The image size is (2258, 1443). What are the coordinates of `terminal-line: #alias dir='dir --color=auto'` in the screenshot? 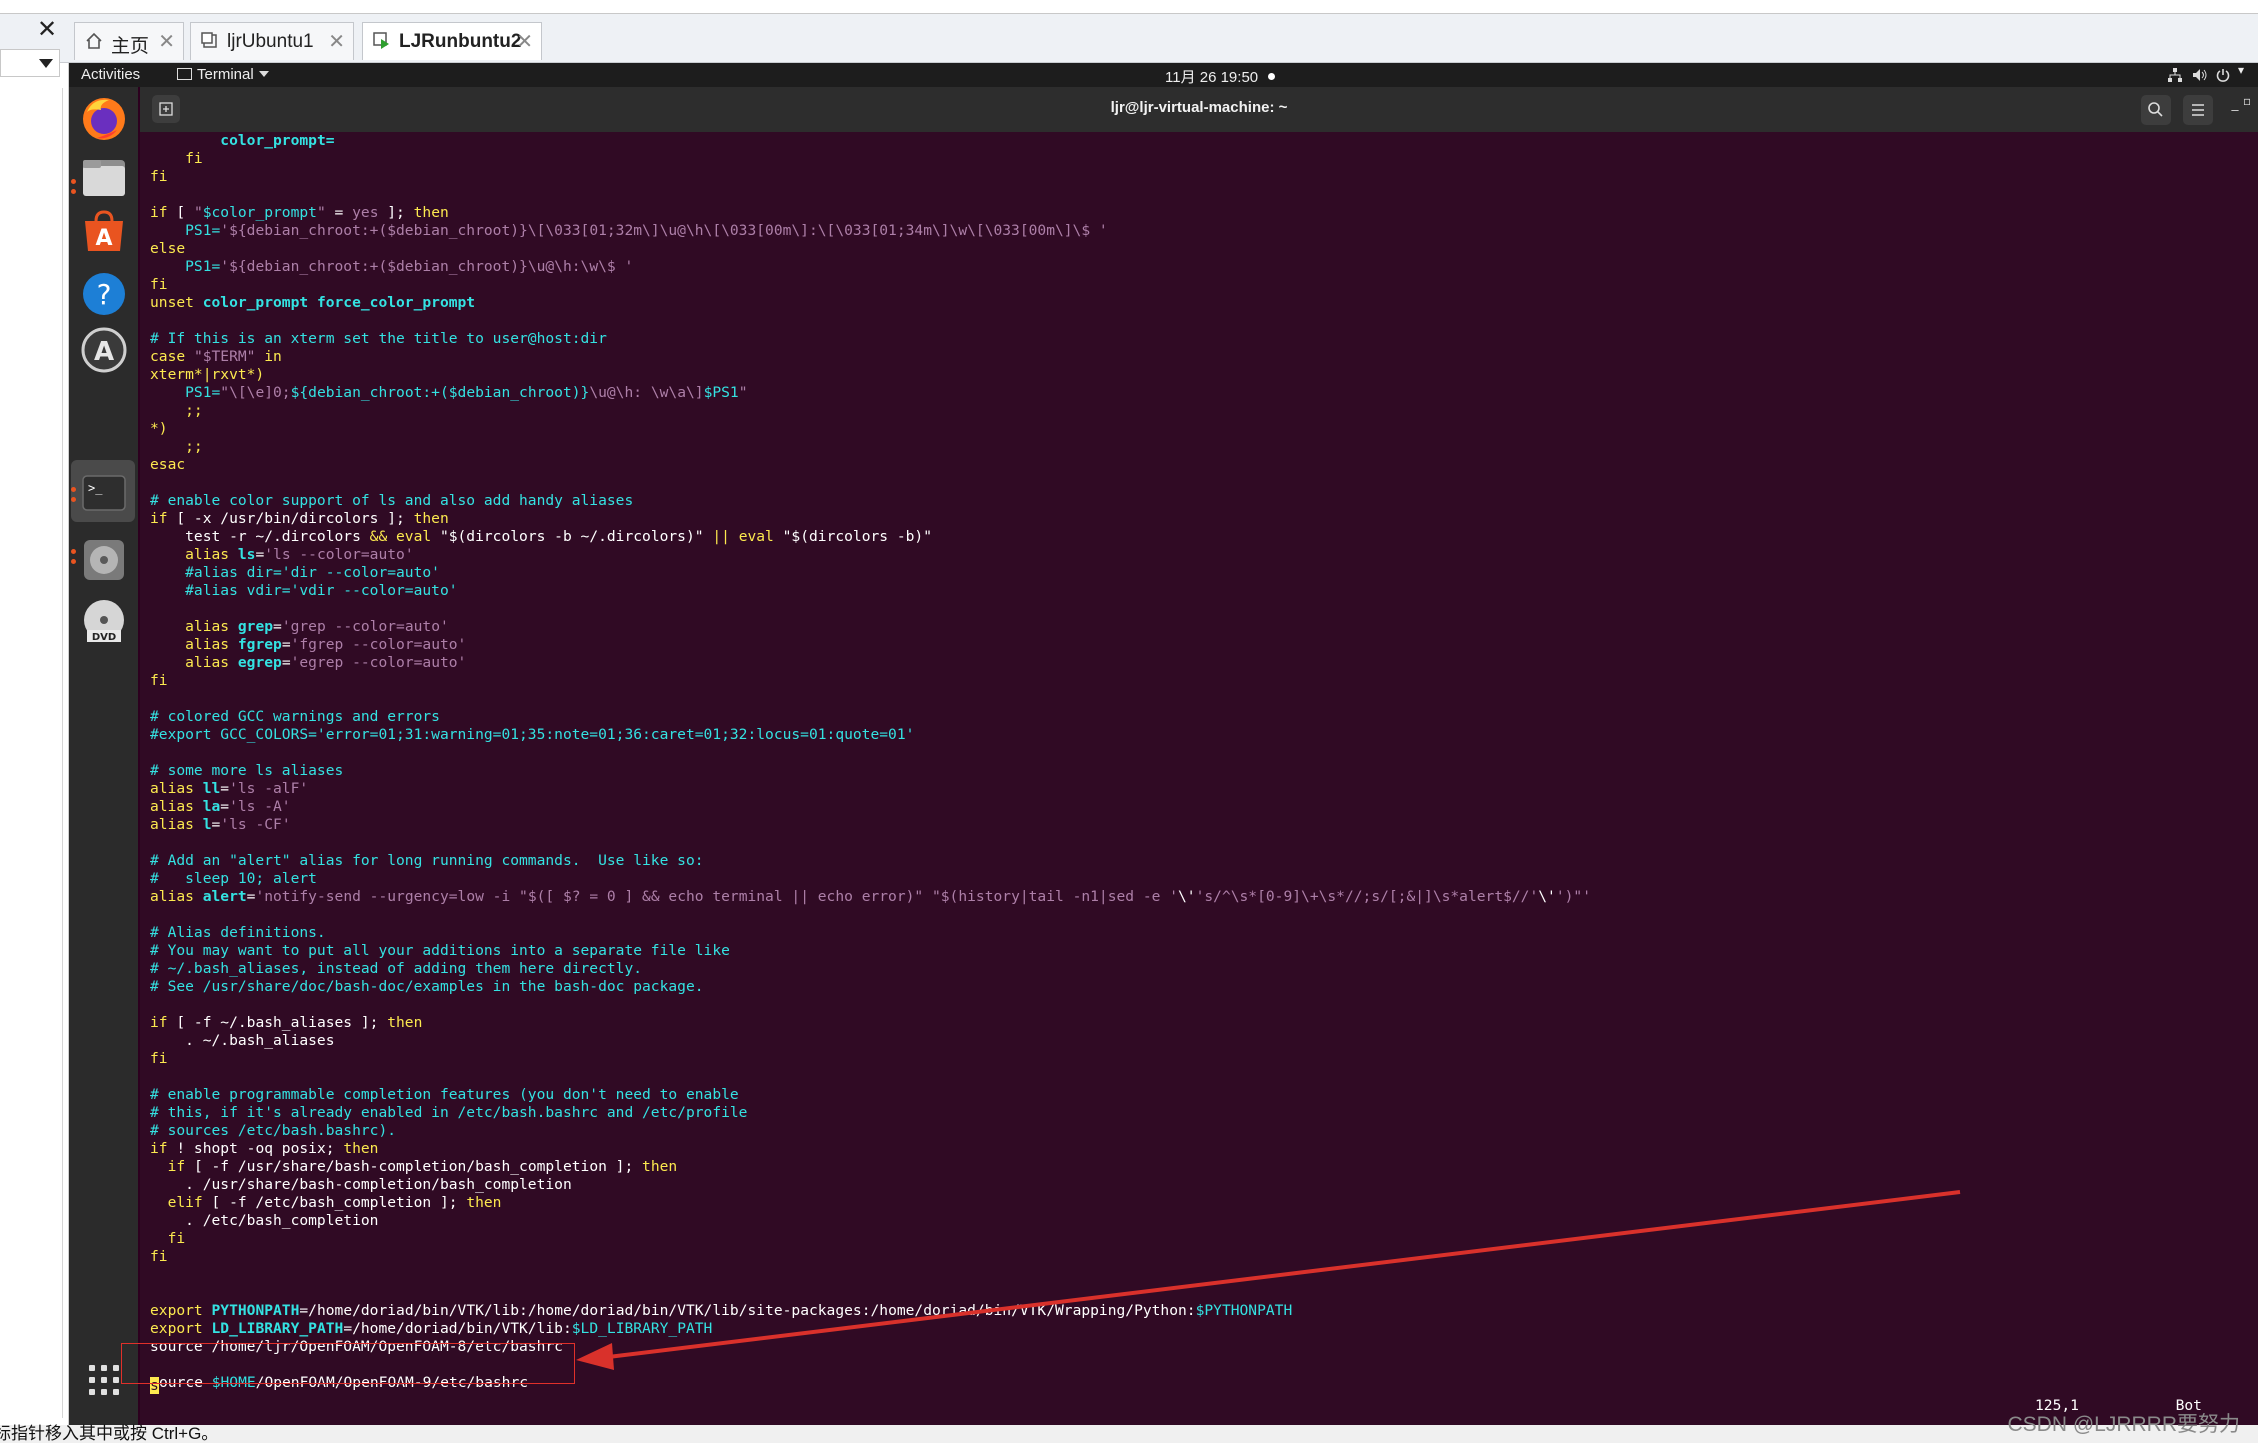 It's located at (295, 573).